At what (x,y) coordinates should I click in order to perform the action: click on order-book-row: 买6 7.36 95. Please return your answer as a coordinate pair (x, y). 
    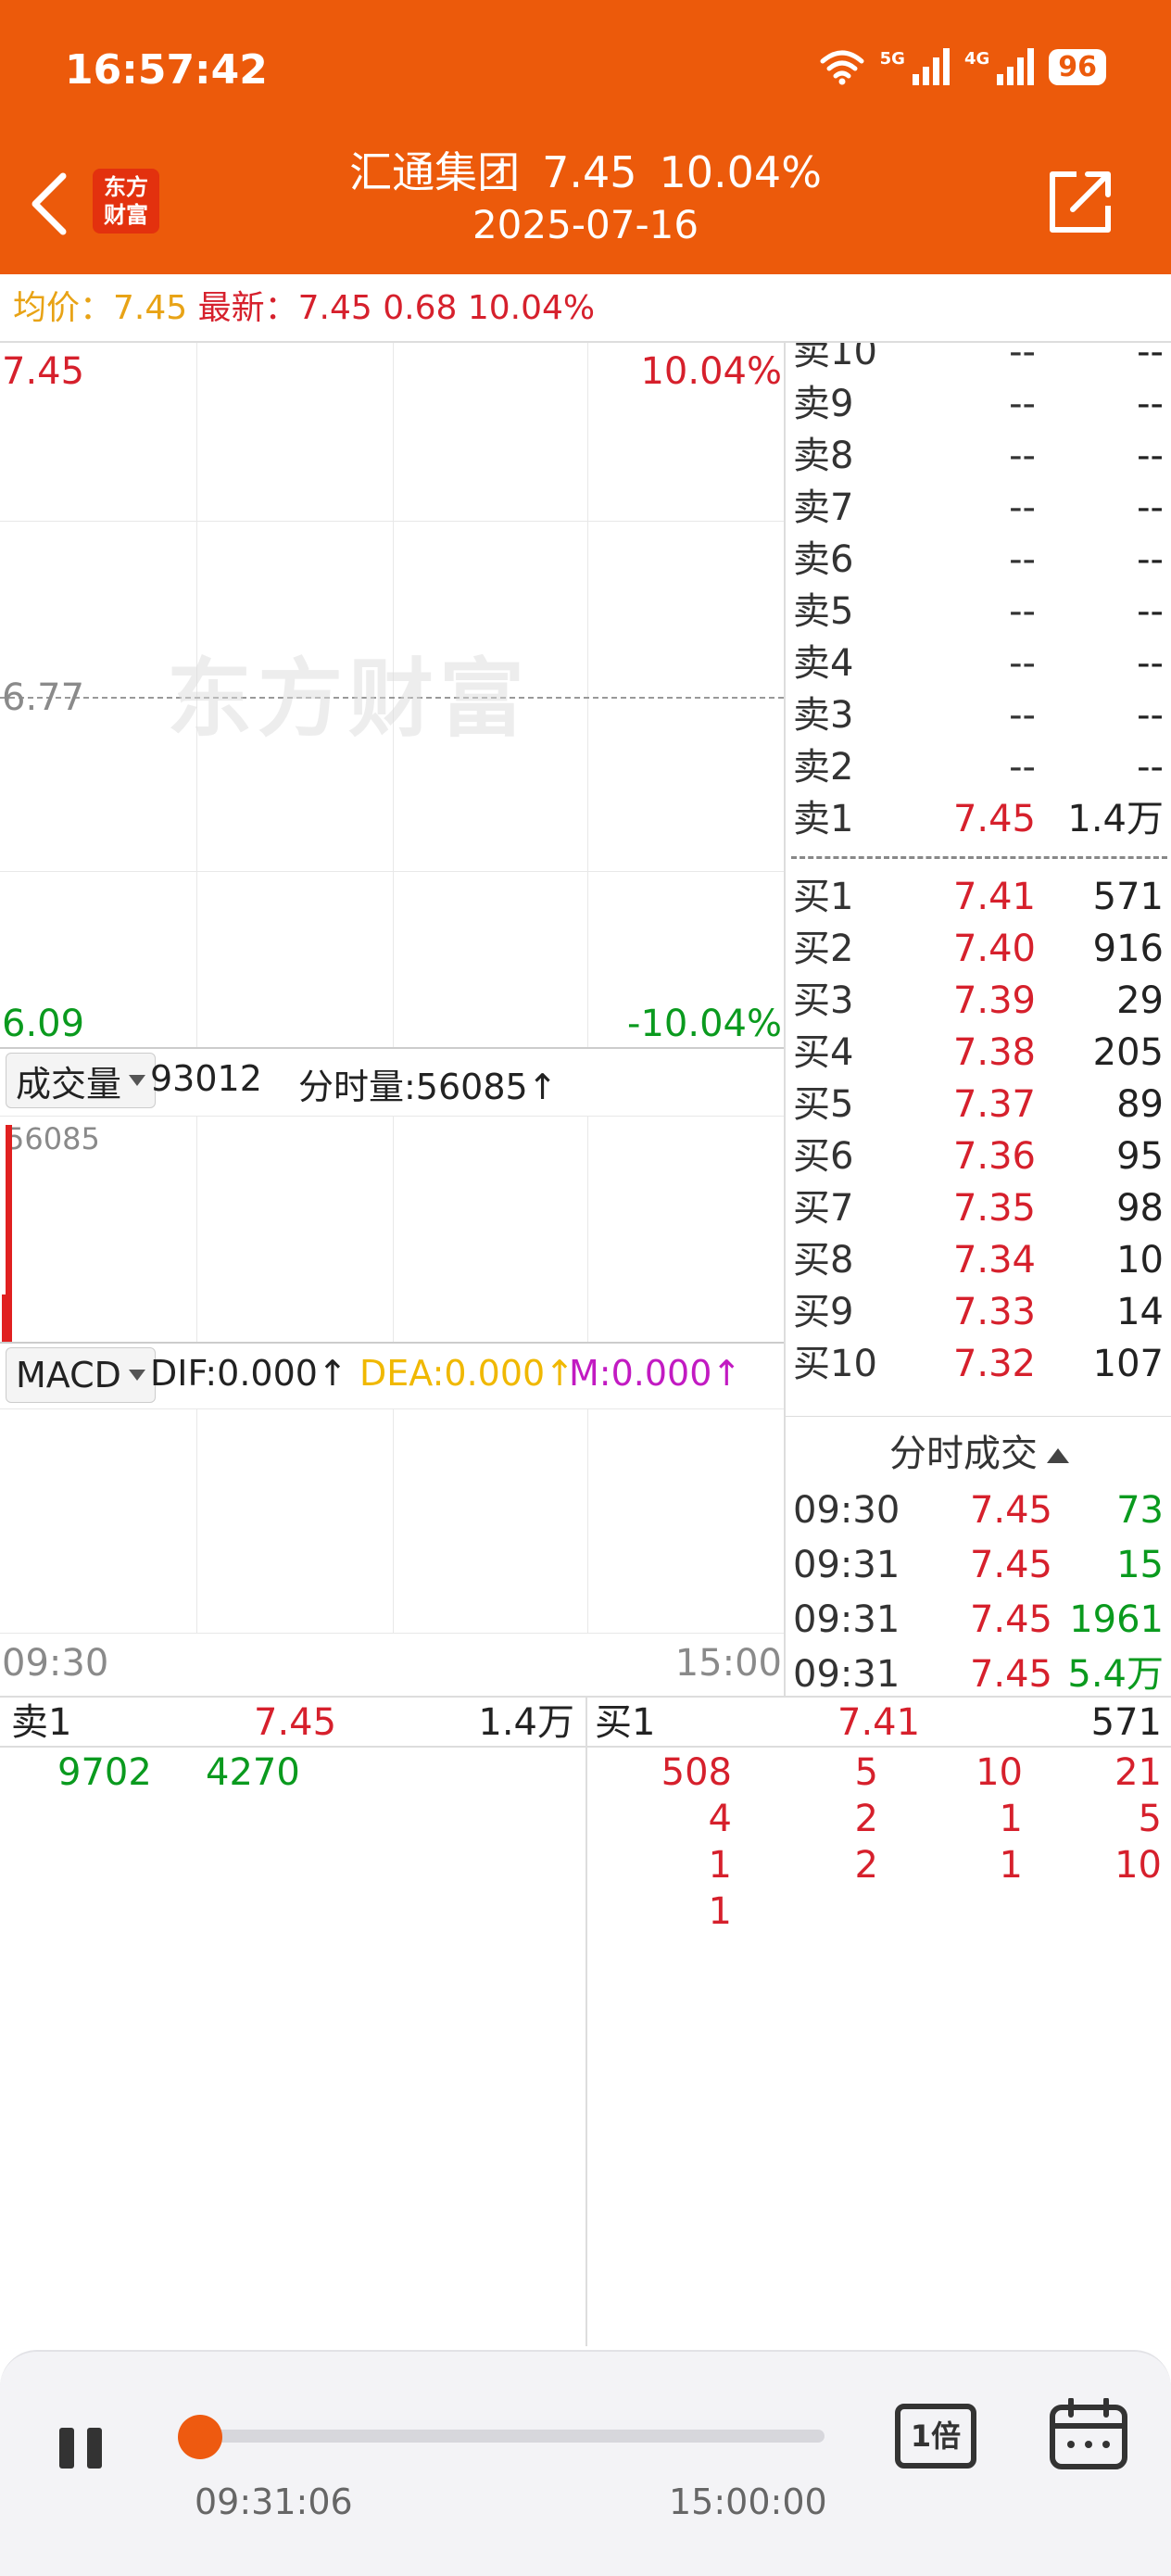
    Looking at the image, I should click on (979, 1156).